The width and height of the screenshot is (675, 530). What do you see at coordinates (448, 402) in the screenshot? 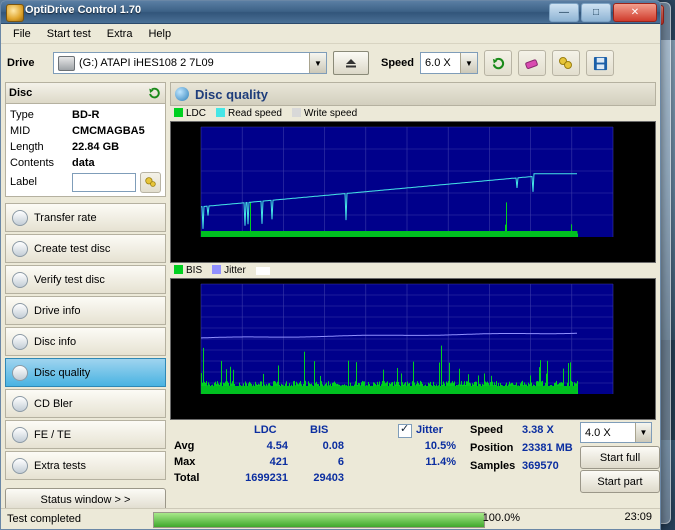
I see `svg-text: 15.0` at bounding box center [448, 402].